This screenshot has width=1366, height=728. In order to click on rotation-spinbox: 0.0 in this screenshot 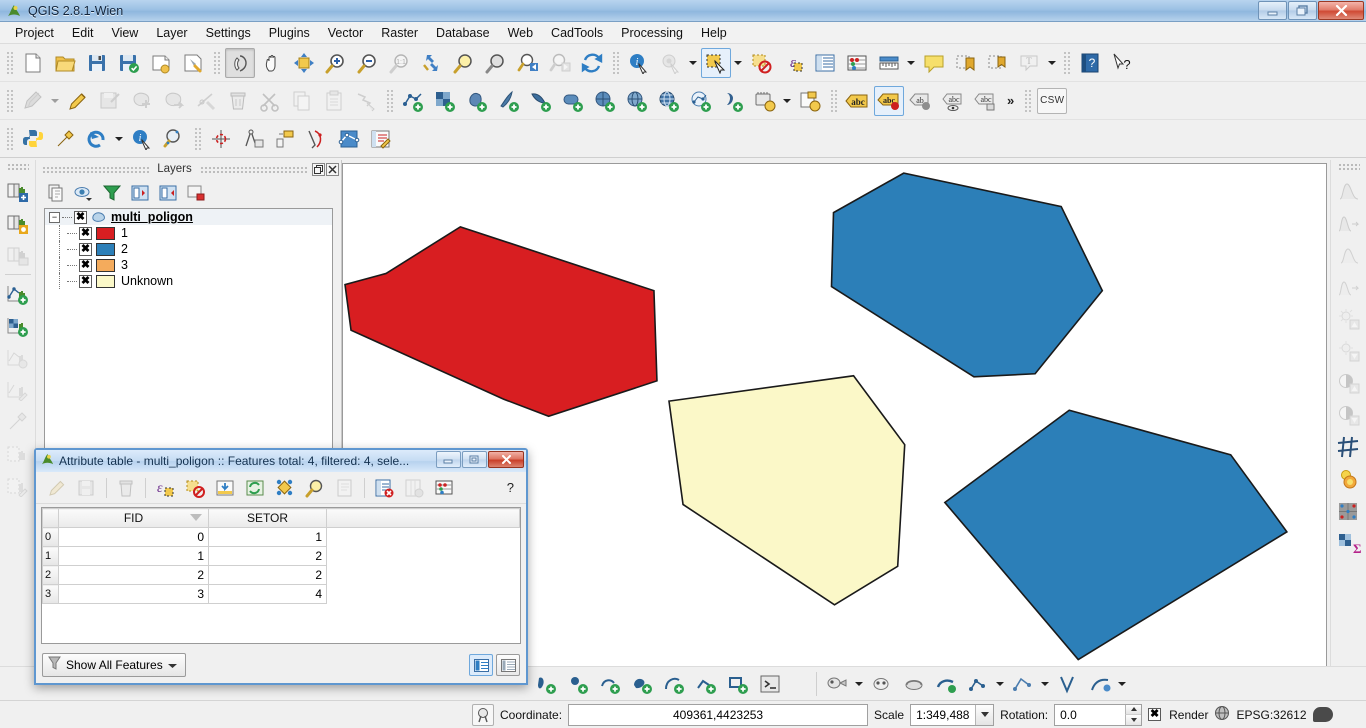, I will do `click(1098, 714)`.